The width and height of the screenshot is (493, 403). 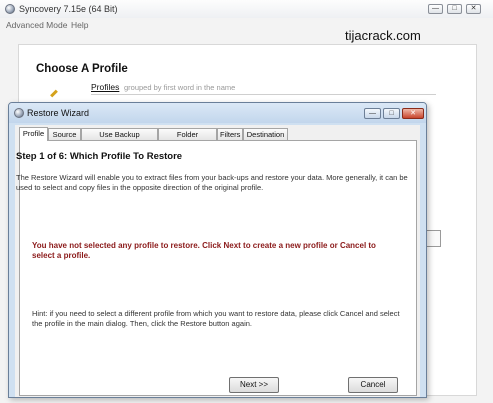 What do you see at coordinates (373, 385) in the screenshot?
I see `cancel-button: Cancel` at bounding box center [373, 385].